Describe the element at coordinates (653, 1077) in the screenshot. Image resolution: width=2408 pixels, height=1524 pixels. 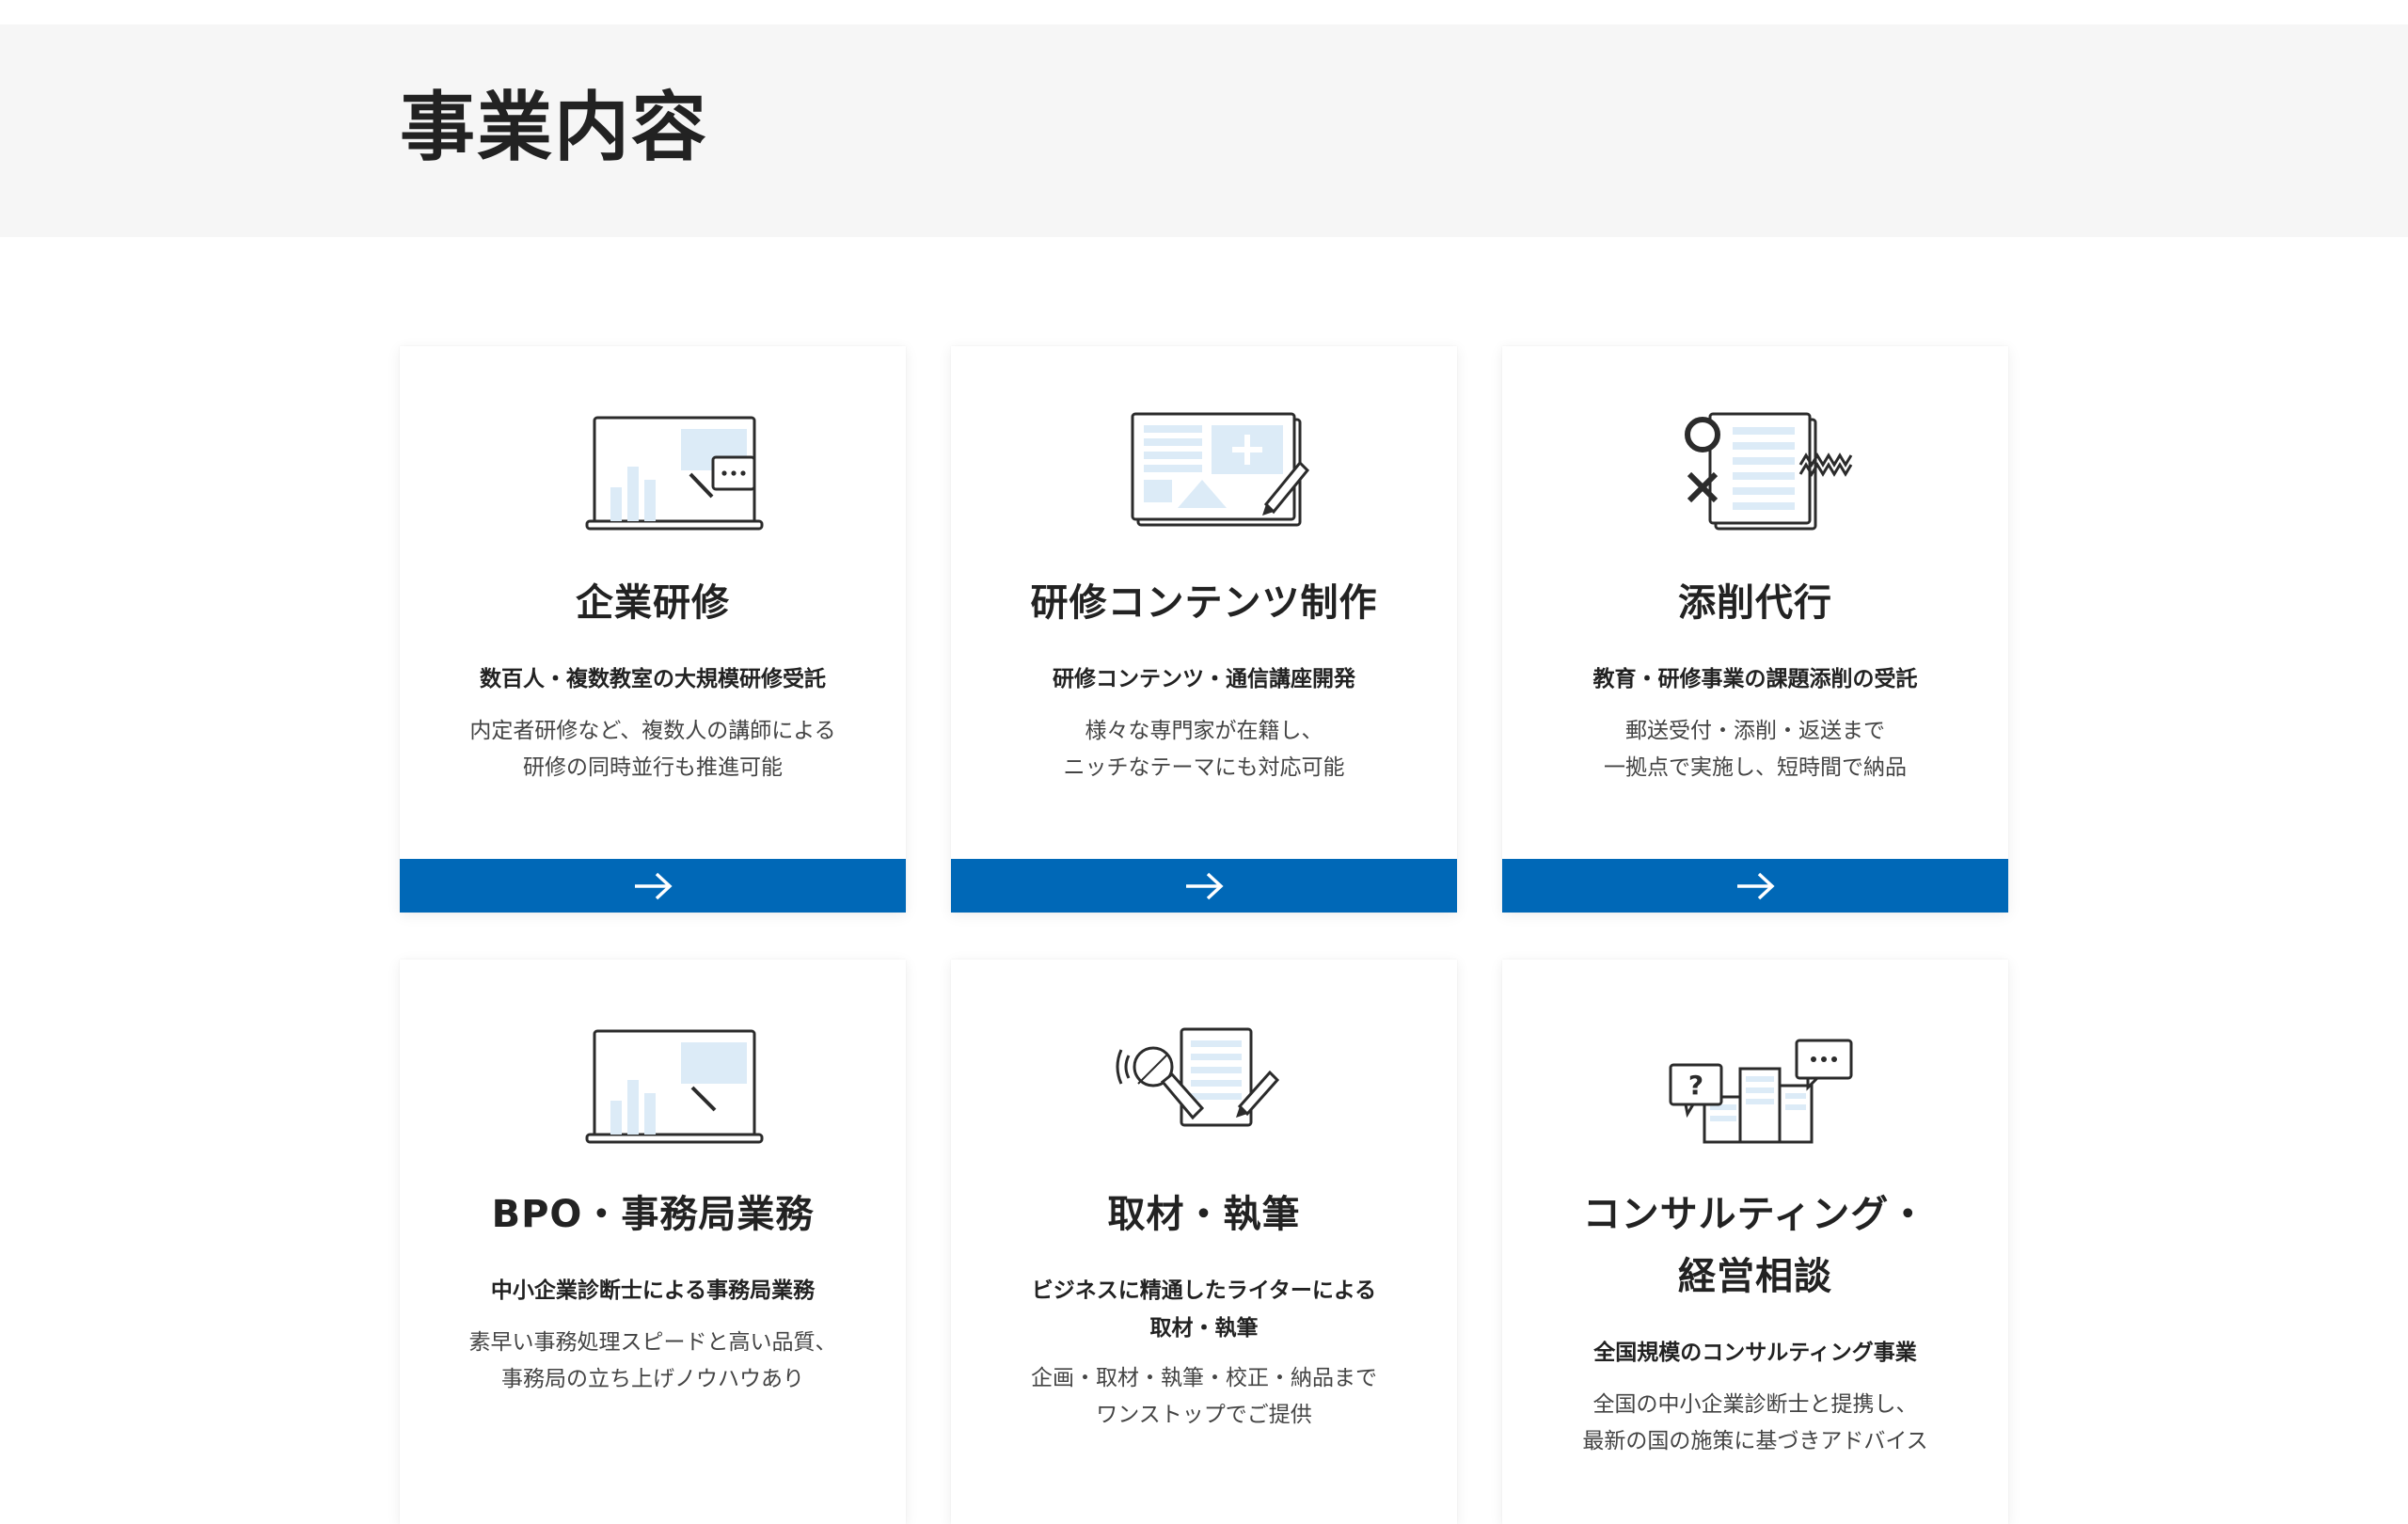
I see `laptop-icon` at that location.